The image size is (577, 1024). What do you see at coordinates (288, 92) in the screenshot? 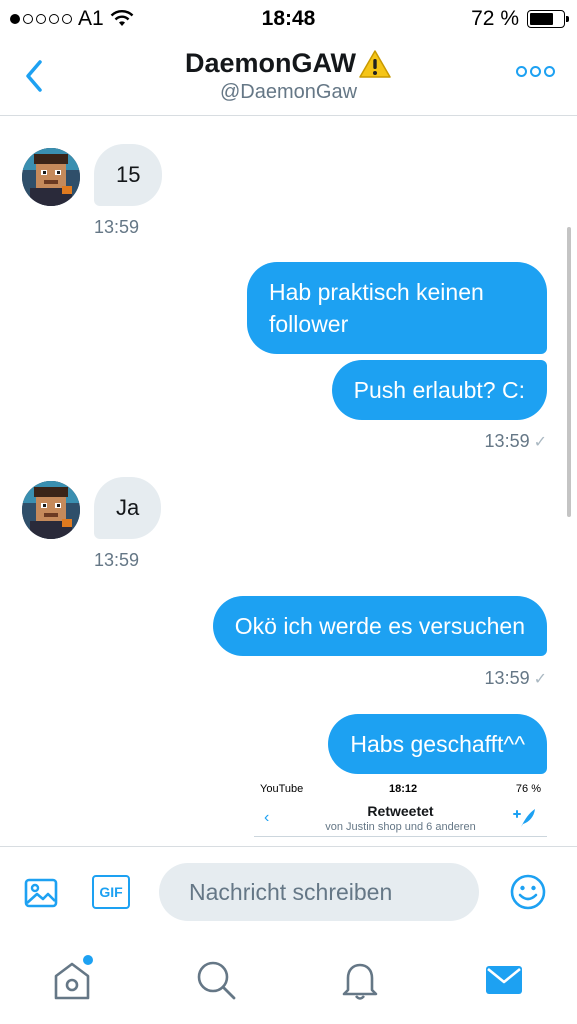
I see `contact-handle: @DaemonGaw` at bounding box center [288, 92].